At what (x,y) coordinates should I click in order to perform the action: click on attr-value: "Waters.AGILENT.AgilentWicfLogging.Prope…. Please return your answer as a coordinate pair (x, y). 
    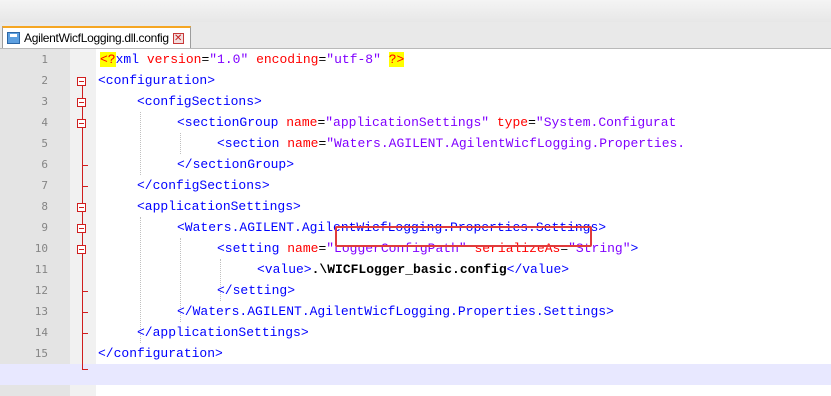
    Looking at the image, I should click on (506, 143).